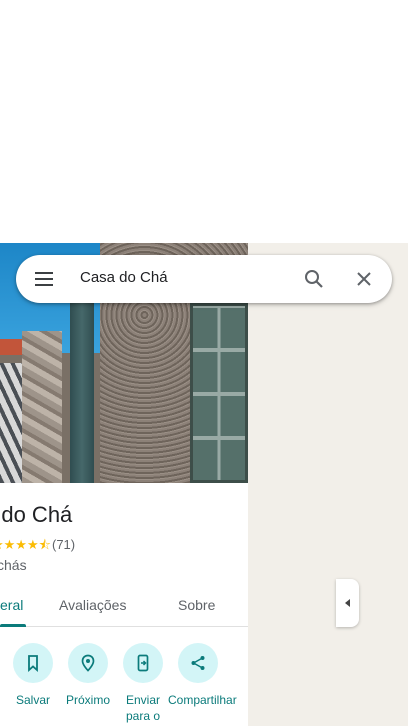 The width and height of the screenshot is (408, 726). I want to click on caret-left-icon, so click(347, 603).